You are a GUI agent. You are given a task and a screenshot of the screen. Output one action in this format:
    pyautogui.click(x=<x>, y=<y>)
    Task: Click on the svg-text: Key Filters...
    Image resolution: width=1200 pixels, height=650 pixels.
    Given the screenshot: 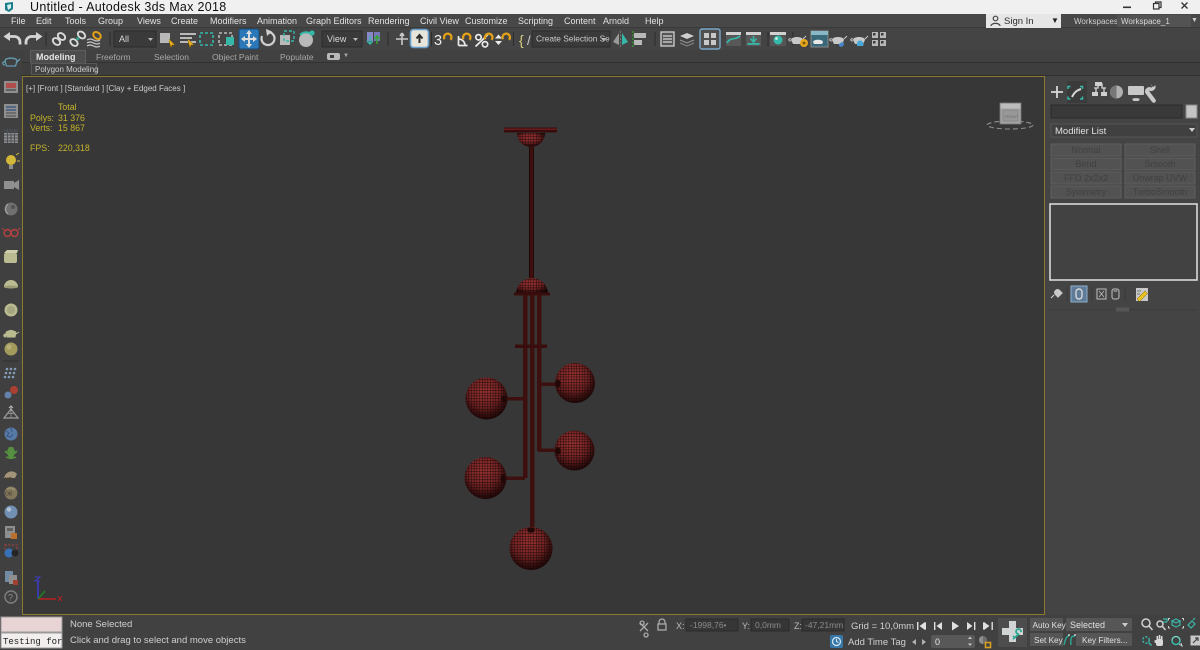 What is the action you would take?
    pyautogui.click(x=1105, y=640)
    